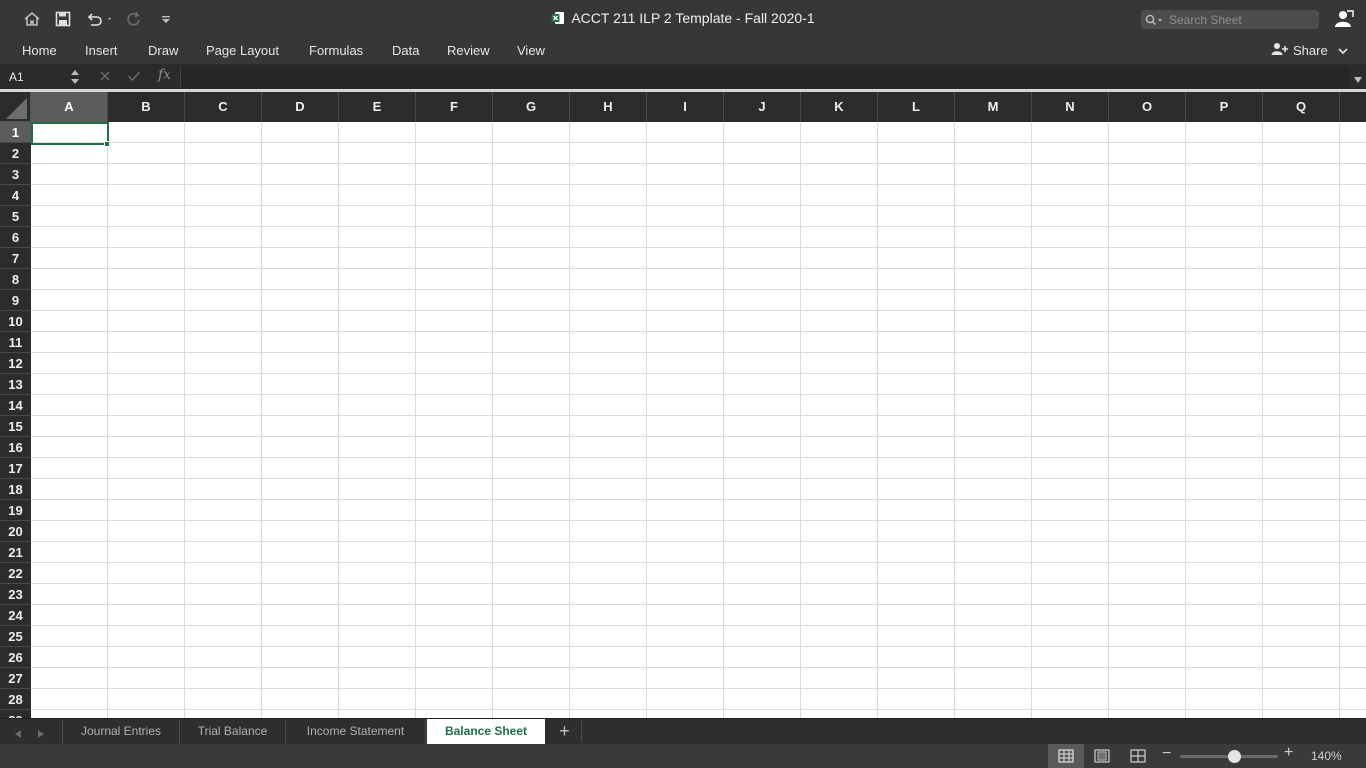  What do you see at coordinates (15, 195) in the screenshot?
I see `row-header-4: 4` at bounding box center [15, 195].